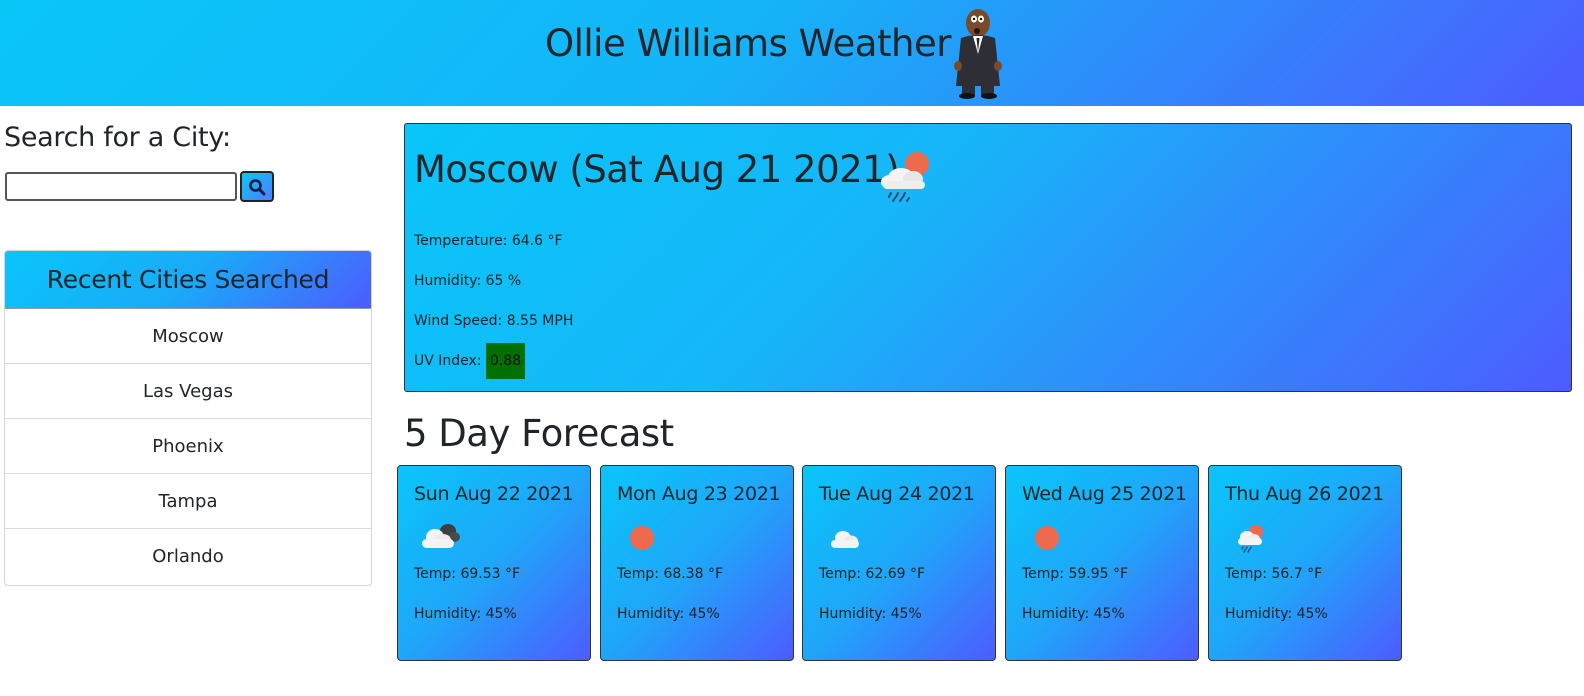  Describe the element at coordinates (494, 494) in the screenshot. I see `forecast-date: Sun Aug 22 2021` at that location.